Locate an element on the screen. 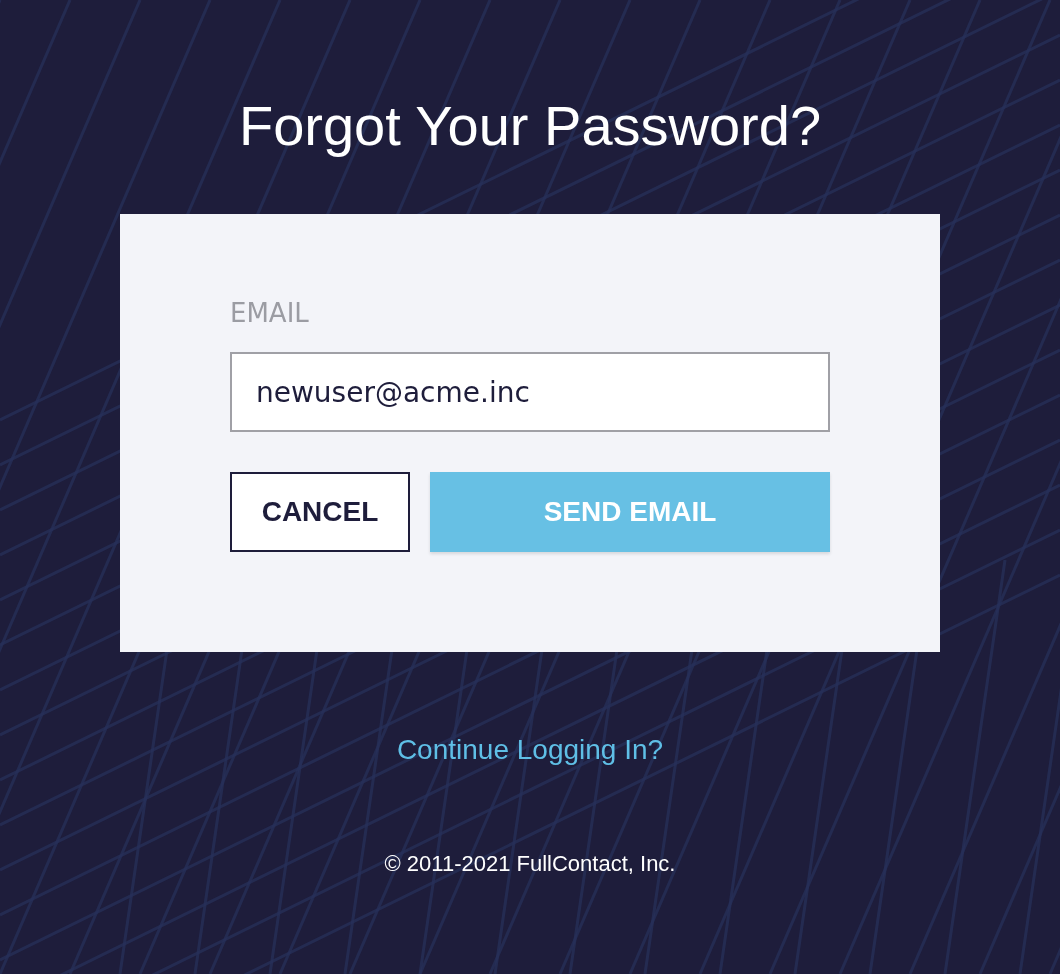 The width and height of the screenshot is (1060, 974). field-label: EMAIL is located at coordinates (269, 313).